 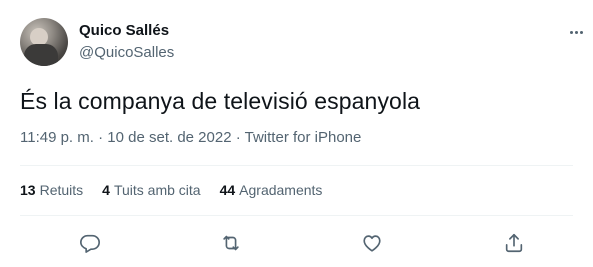 I want to click on retweet-button, so click(x=231, y=243).